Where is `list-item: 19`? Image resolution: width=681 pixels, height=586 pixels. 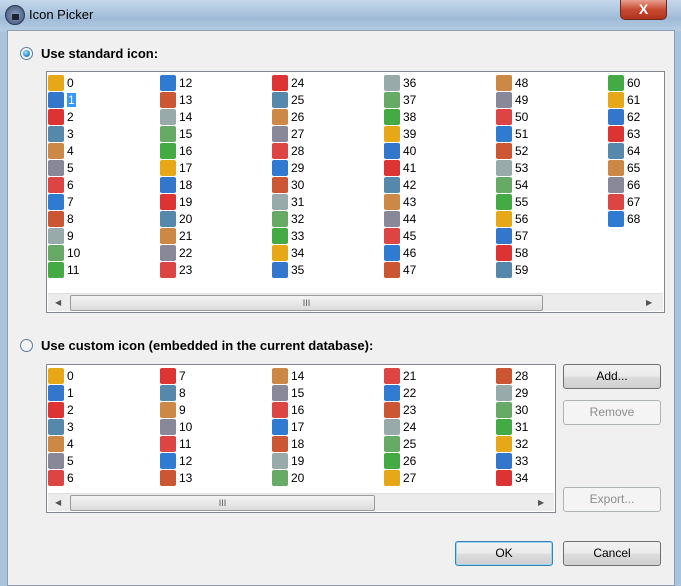 list-item: 19 is located at coordinates (288, 460).